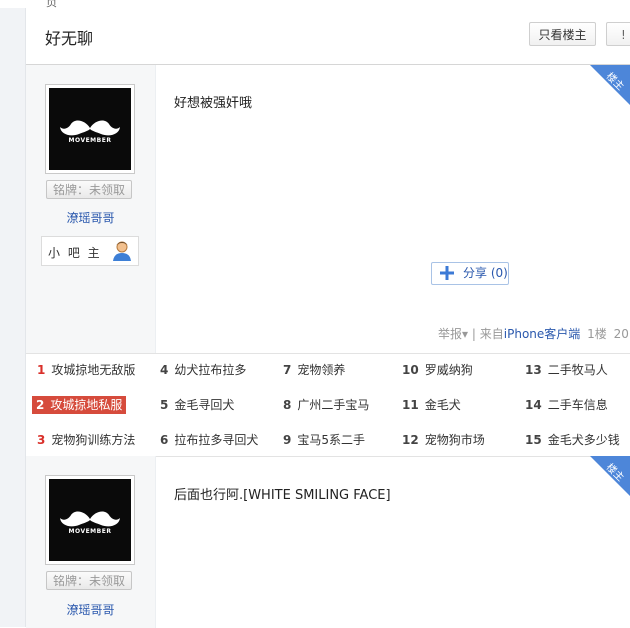 The height and width of the screenshot is (628, 630). Describe the element at coordinates (122, 251) in the screenshot. I see `user-icon` at that location.